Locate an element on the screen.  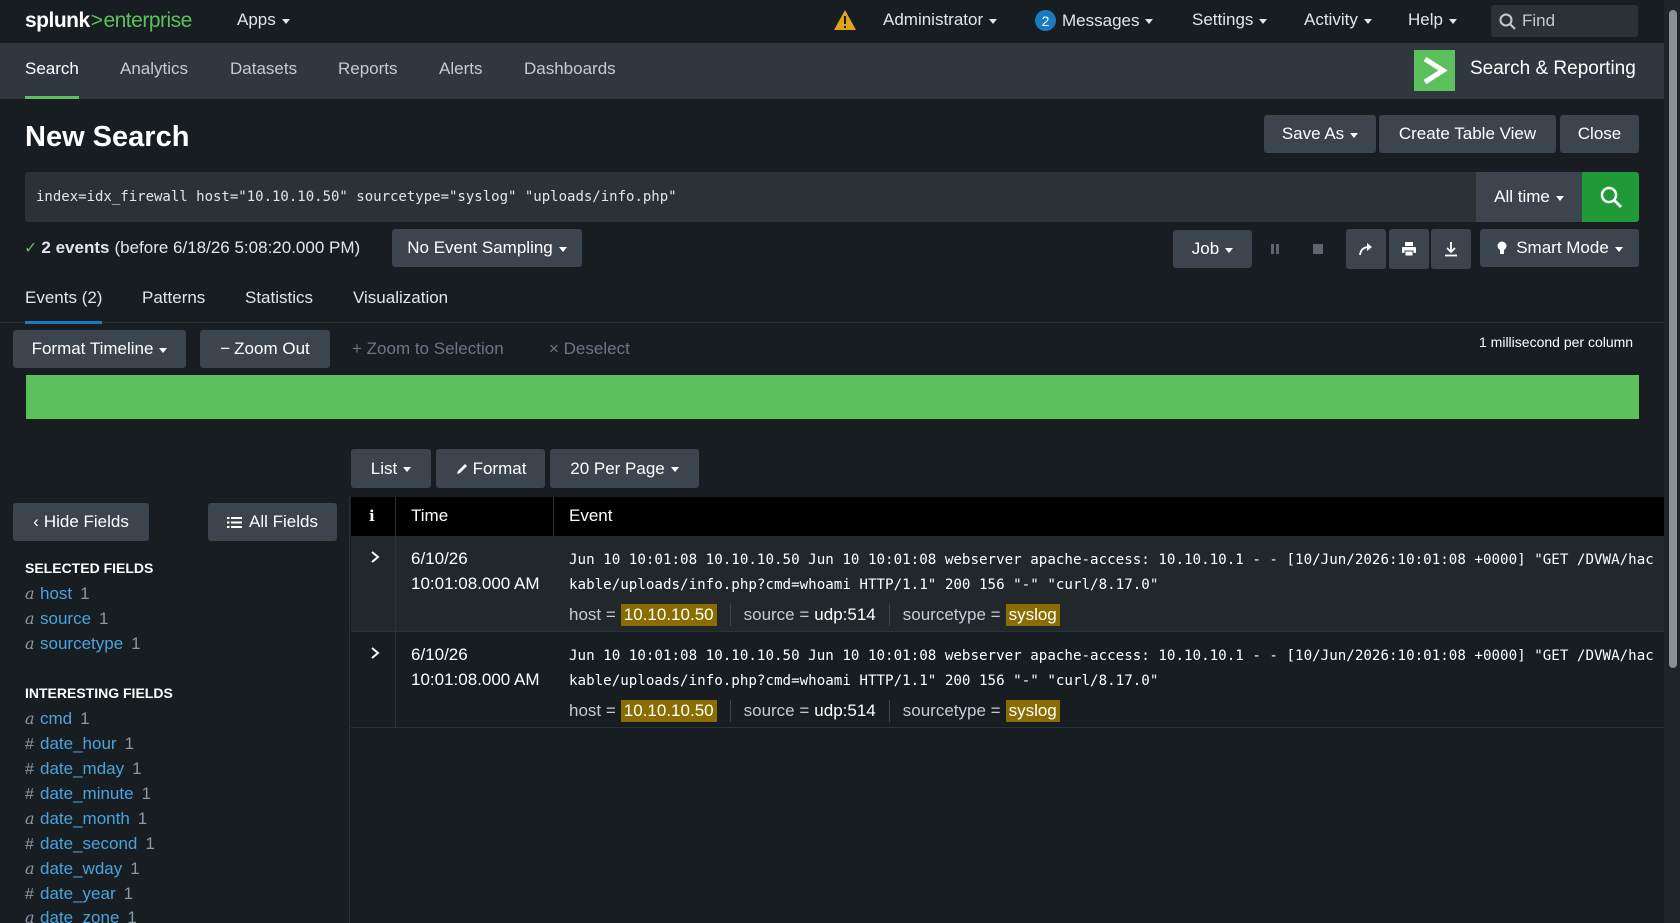
event-sampling-dropdown: No Event Sampling is located at coordinates (487, 248).